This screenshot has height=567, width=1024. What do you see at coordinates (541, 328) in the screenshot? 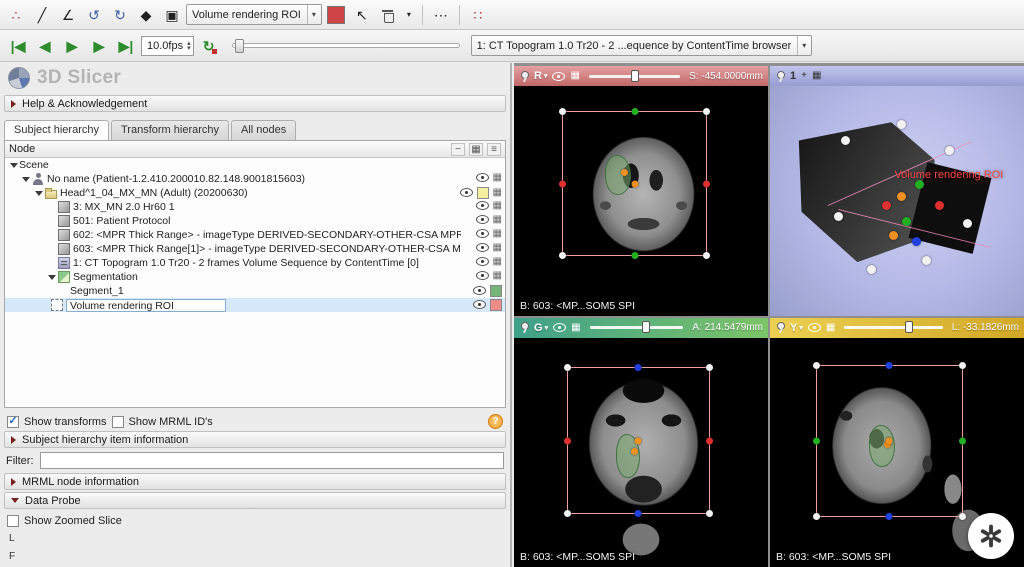
I see `view-label: G ▾` at bounding box center [541, 328].